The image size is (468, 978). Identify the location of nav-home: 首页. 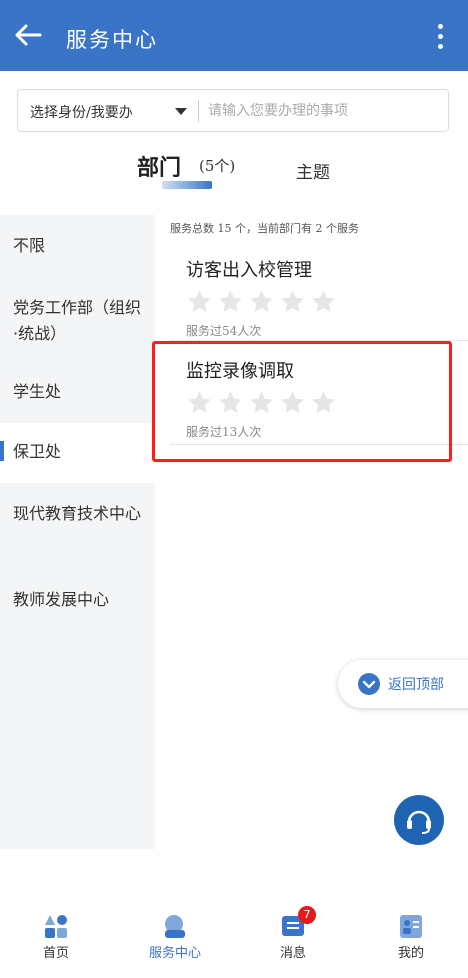
(56, 936).